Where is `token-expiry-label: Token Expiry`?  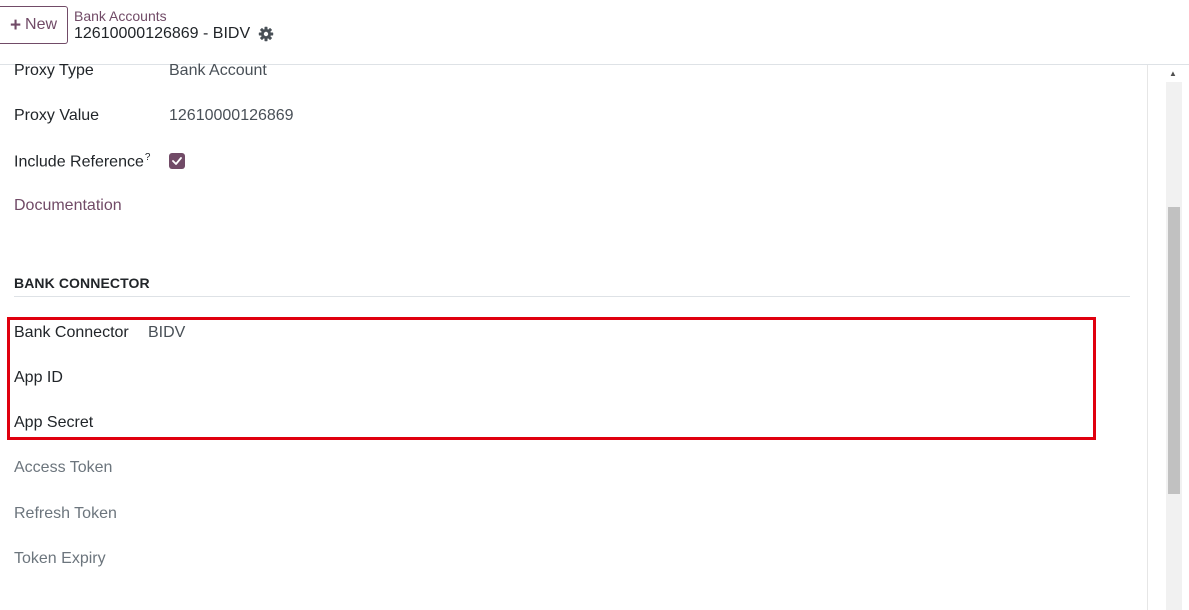 token-expiry-label: Token Expiry is located at coordinates (60, 558).